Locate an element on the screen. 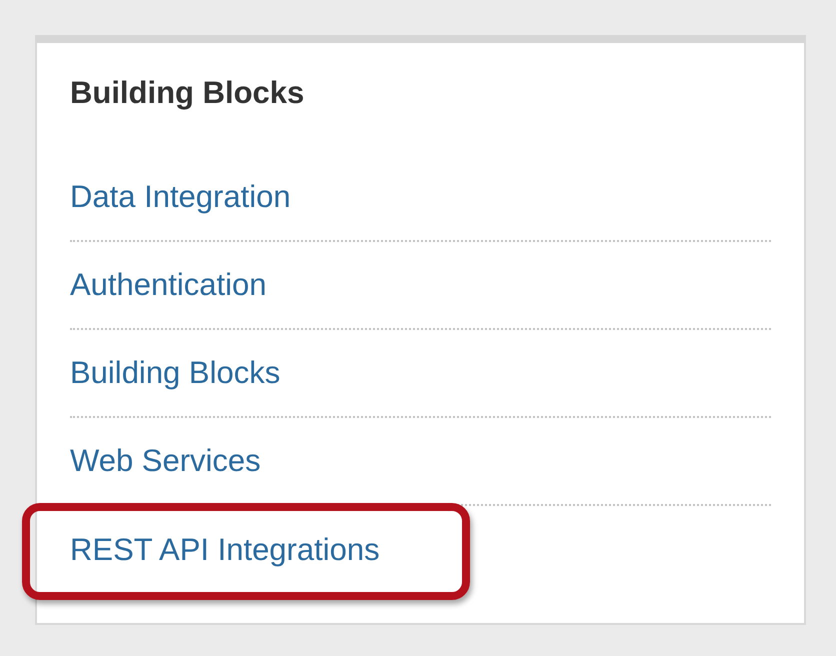 The height and width of the screenshot is (656, 836). nav-link: Web Services is located at coordinates (165, 461).